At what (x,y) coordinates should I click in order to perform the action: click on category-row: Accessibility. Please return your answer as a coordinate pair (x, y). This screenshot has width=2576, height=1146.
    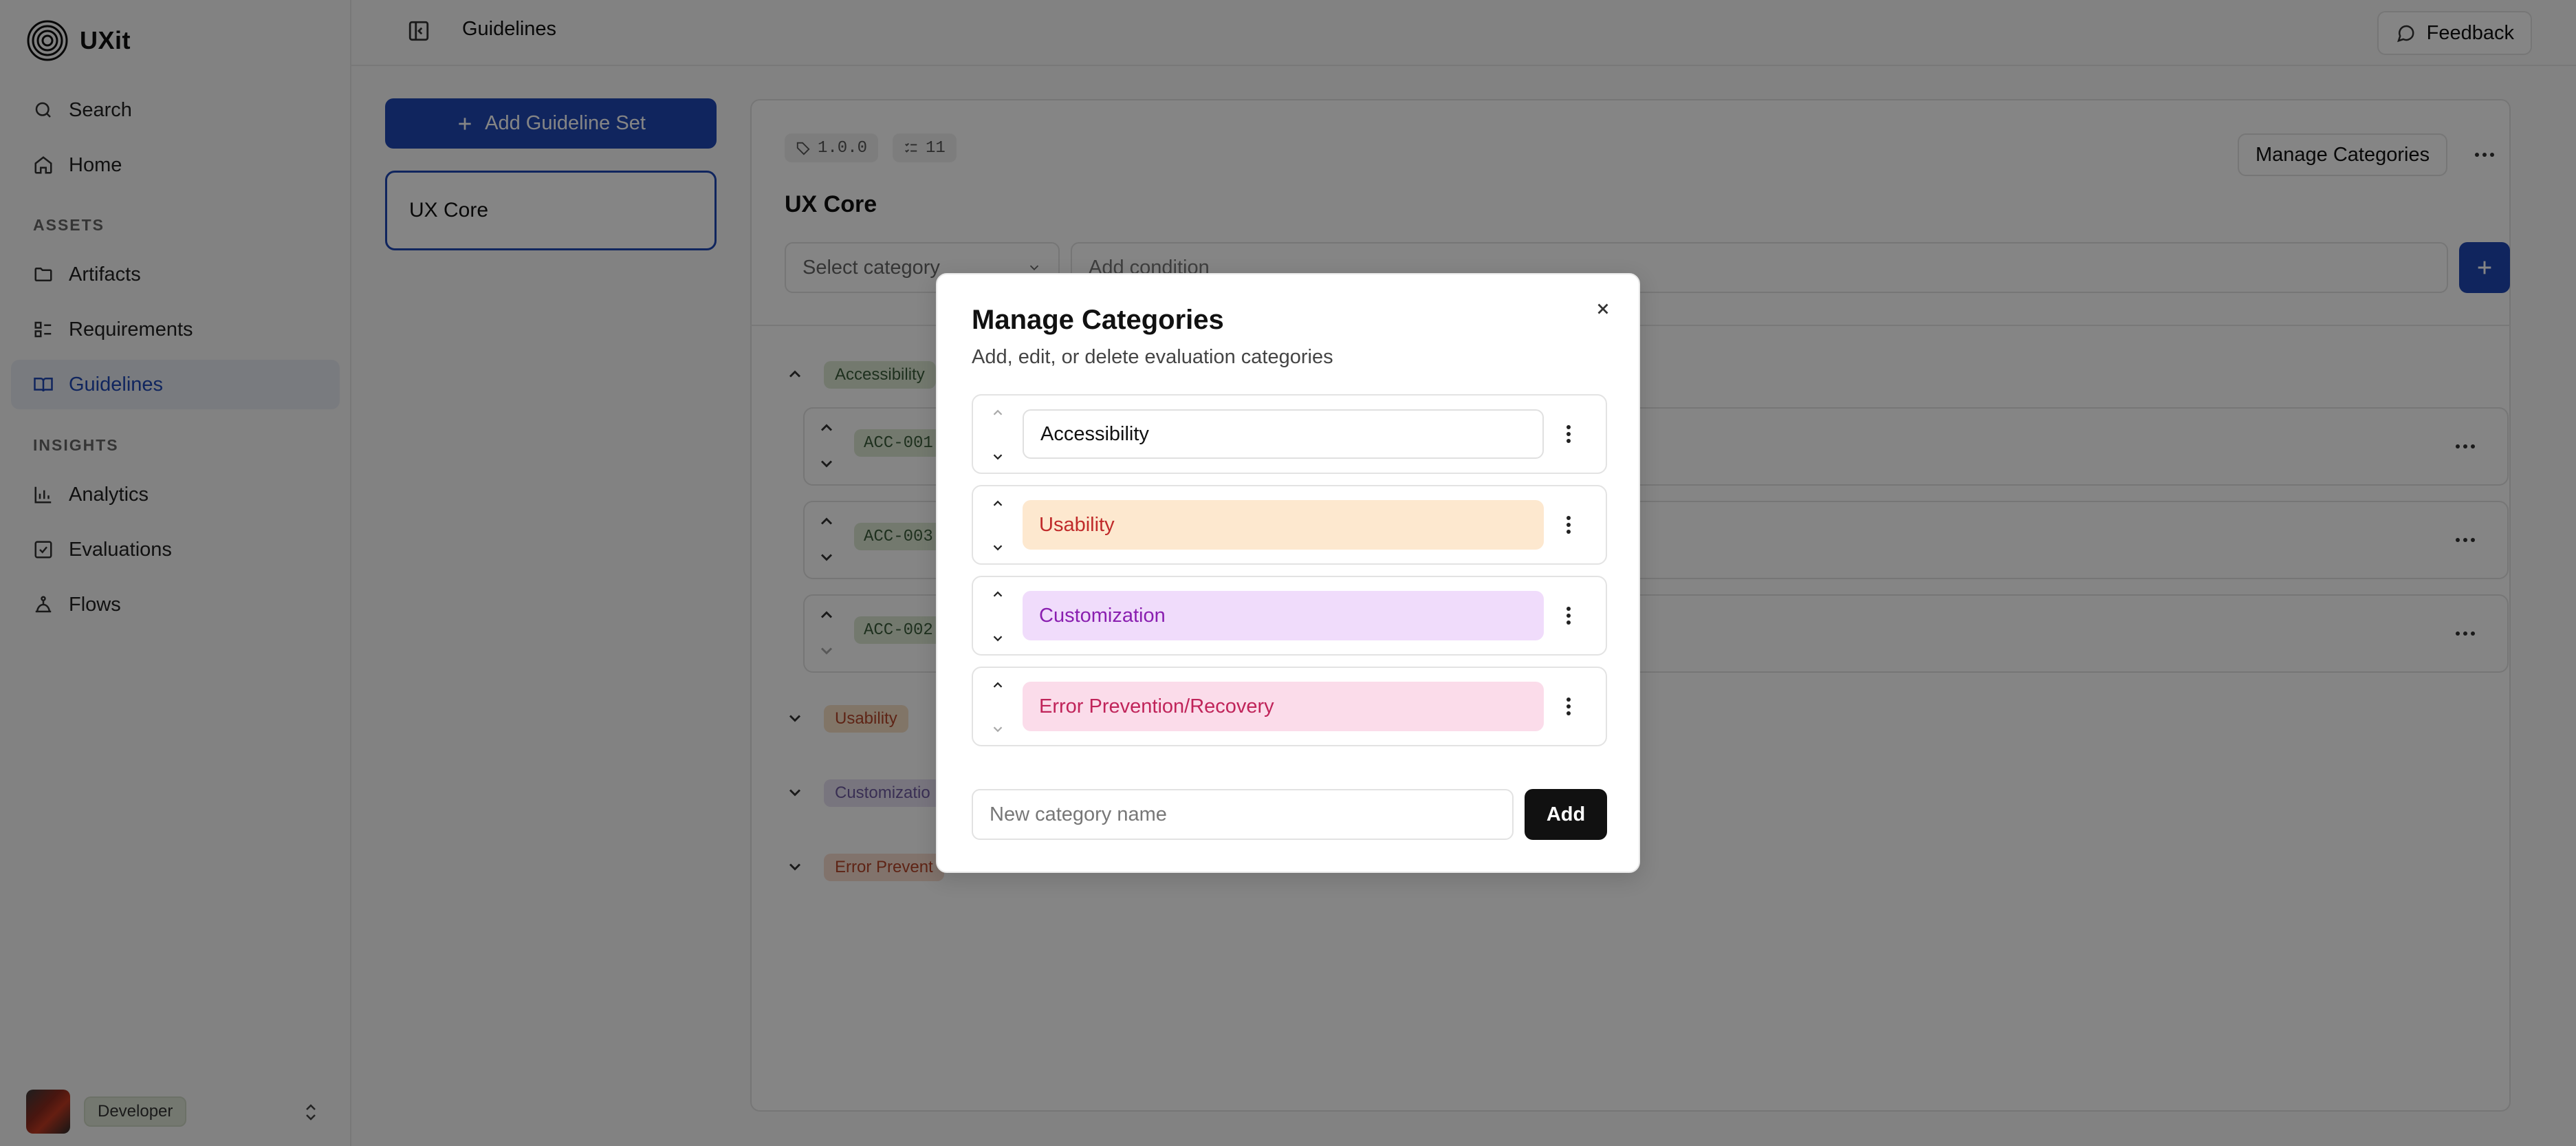
    Looking at the image, I should click on (1289, 434).